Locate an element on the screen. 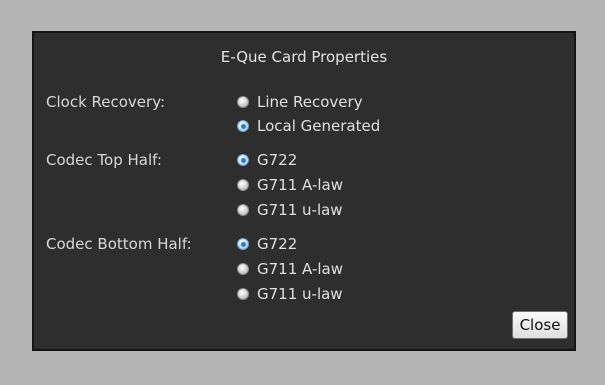 This screenshot has height=385, width=605. radio-top-g711-ulaw: G711 u-law is located at coordinates (290, 210).